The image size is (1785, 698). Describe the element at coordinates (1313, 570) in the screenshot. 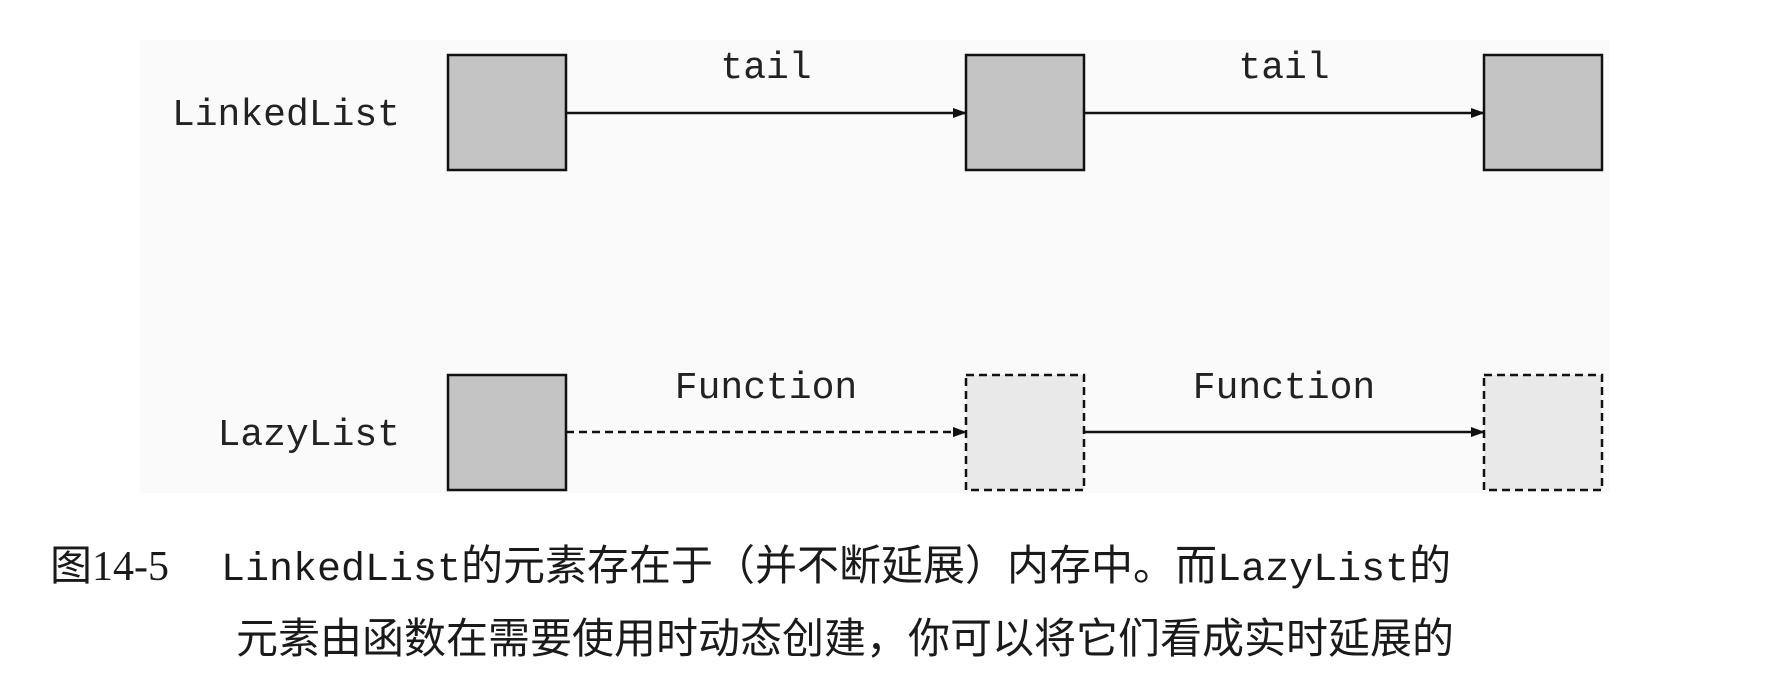

I see `caption-code-lazy-list: LazyList` at that location.